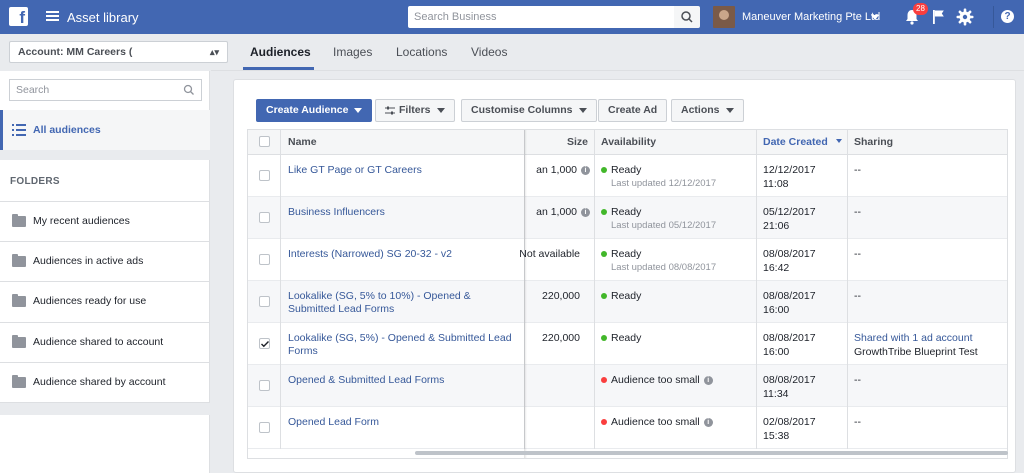  What do you see at coordinates (939, 17) in the screenshot?
I see `flag-icon` at bounding box center [939, 17].